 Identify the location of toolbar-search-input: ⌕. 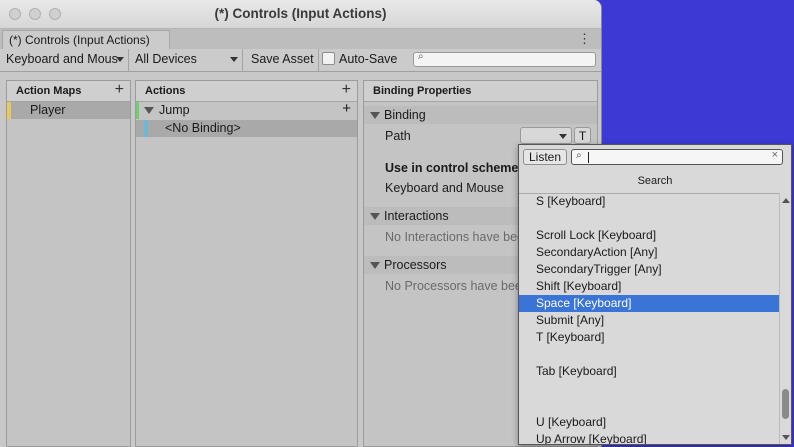
(504, 59).